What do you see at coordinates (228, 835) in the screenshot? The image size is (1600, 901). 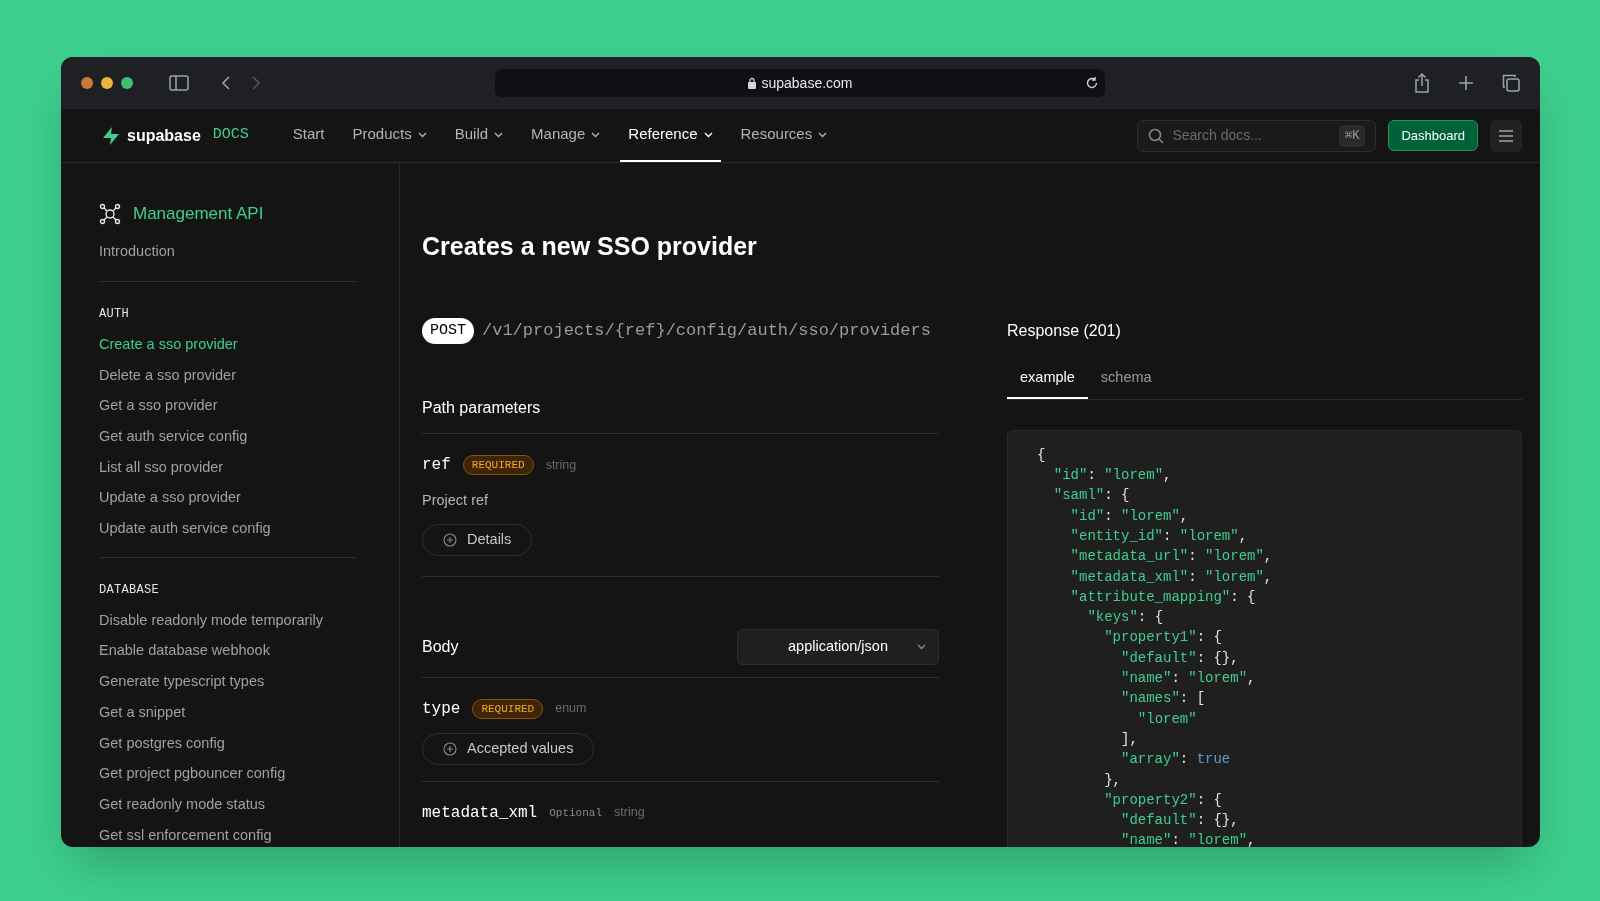 I see `sidebar-link: Get ssl enforcement config` at bounding box center [228, 835].